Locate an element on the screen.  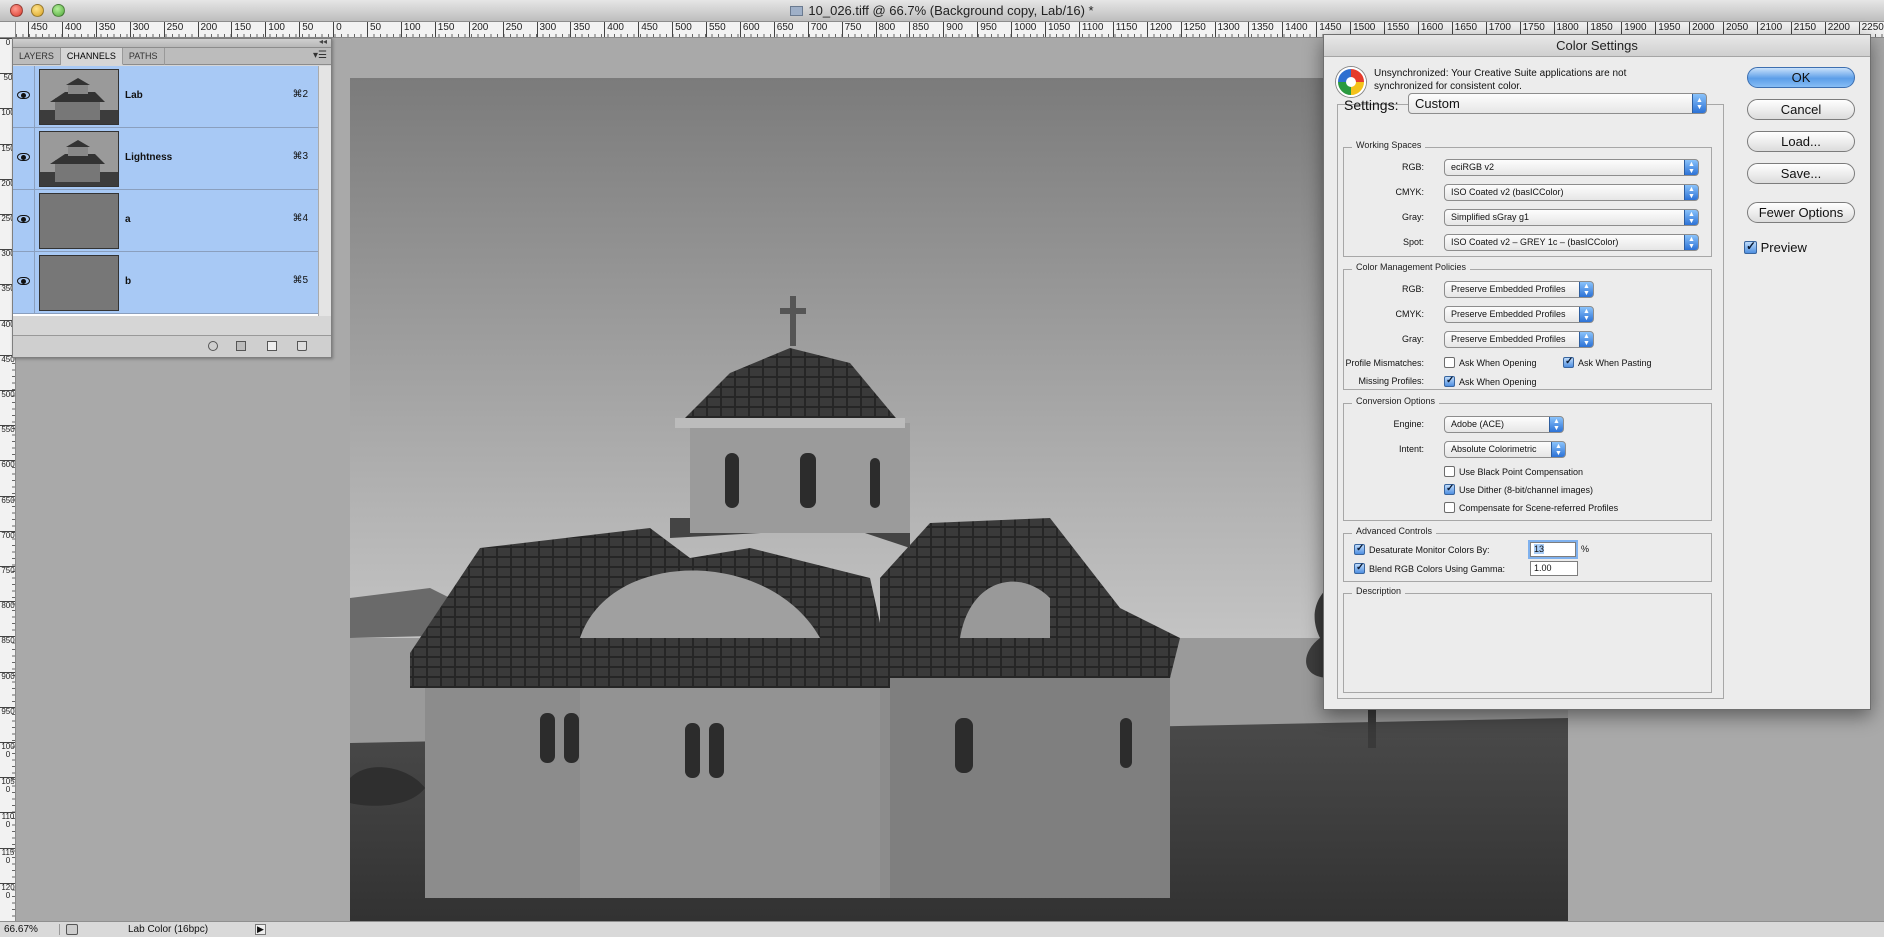
policy-gray-label: Gray: is located at coordinates (1412, 339).